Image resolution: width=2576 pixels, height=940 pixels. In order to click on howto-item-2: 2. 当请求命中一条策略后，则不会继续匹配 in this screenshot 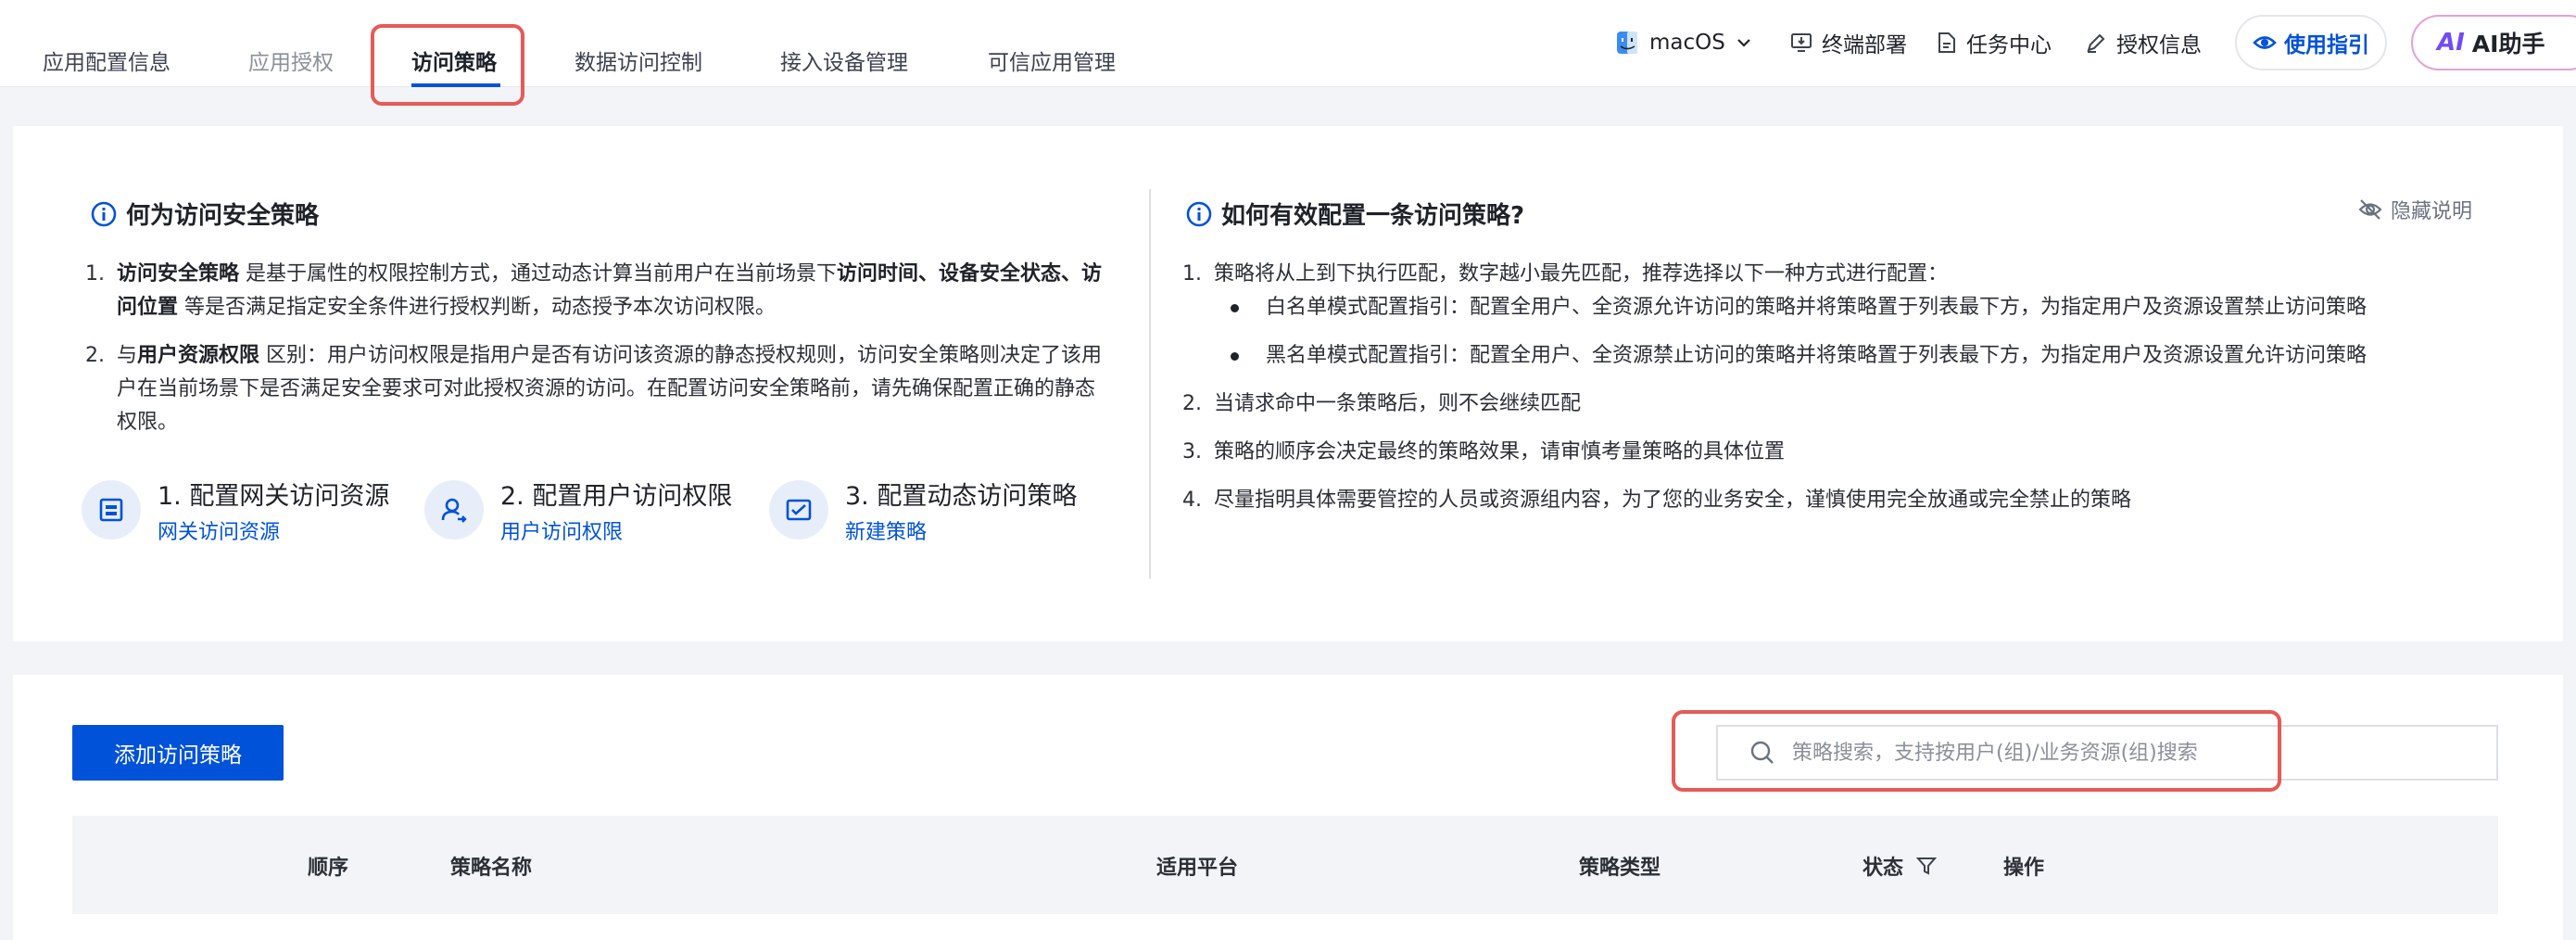, I will do `click(1858, 404)`.